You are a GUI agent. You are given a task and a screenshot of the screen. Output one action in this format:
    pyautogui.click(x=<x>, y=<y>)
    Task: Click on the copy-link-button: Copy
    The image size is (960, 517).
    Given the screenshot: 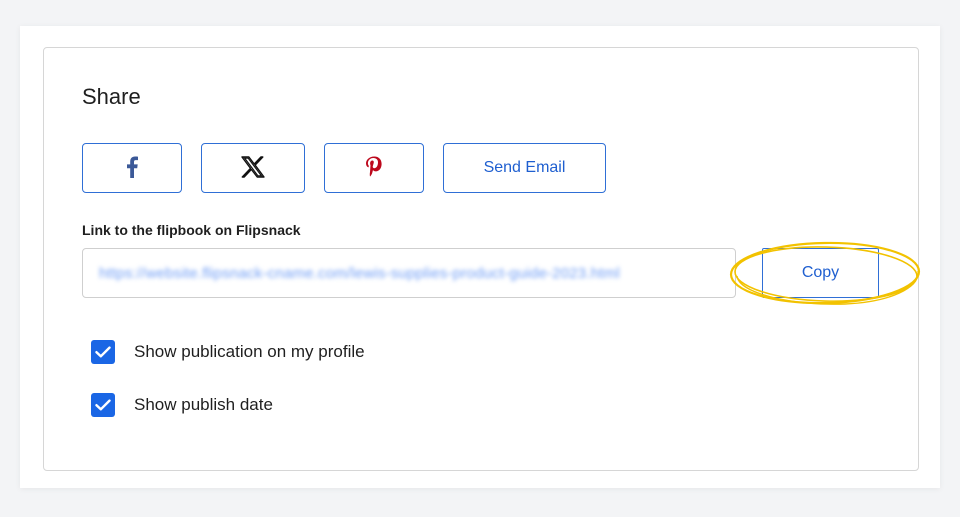 What is the action you would take?
    pyautogui.click(x=820, y=273)
    